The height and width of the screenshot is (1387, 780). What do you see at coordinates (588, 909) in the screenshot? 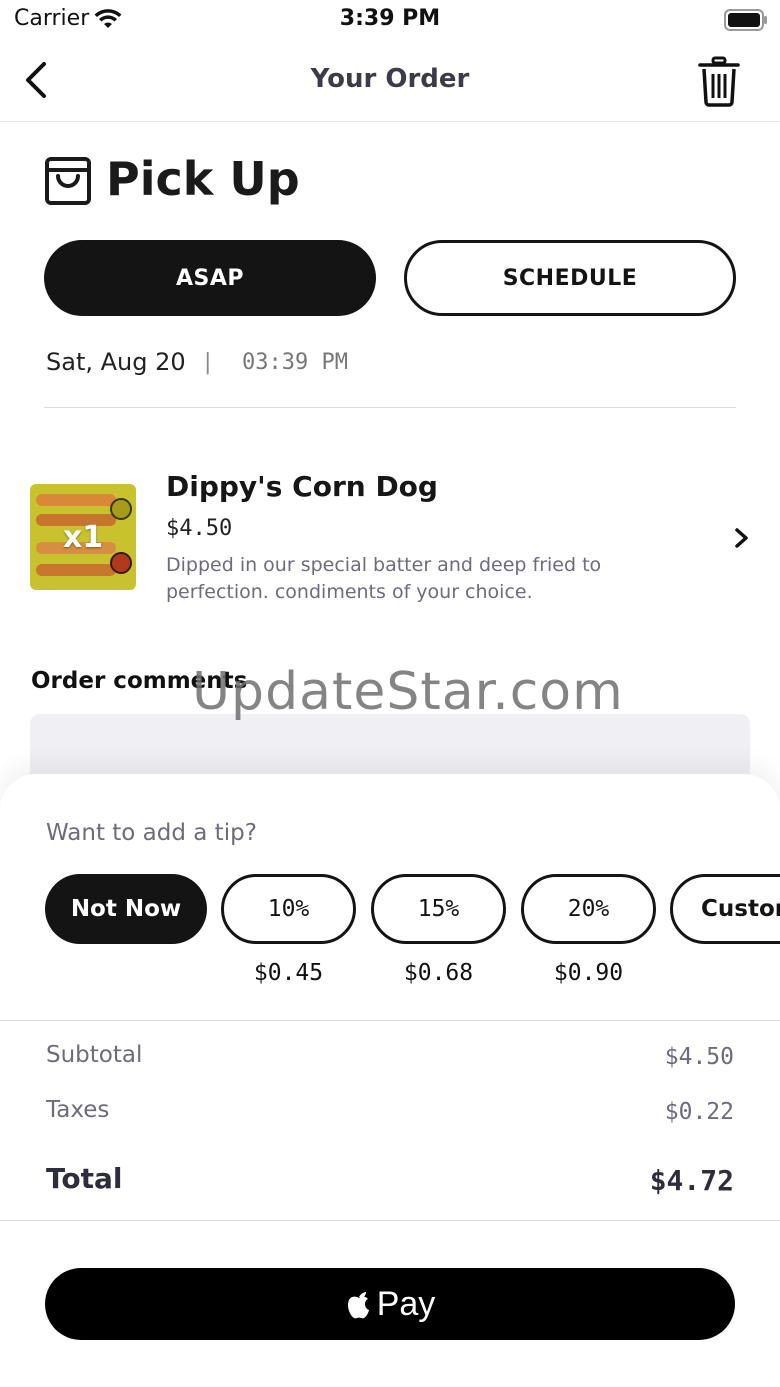
I see `tip-20-button: 20%` at bounding box center [588, 909].